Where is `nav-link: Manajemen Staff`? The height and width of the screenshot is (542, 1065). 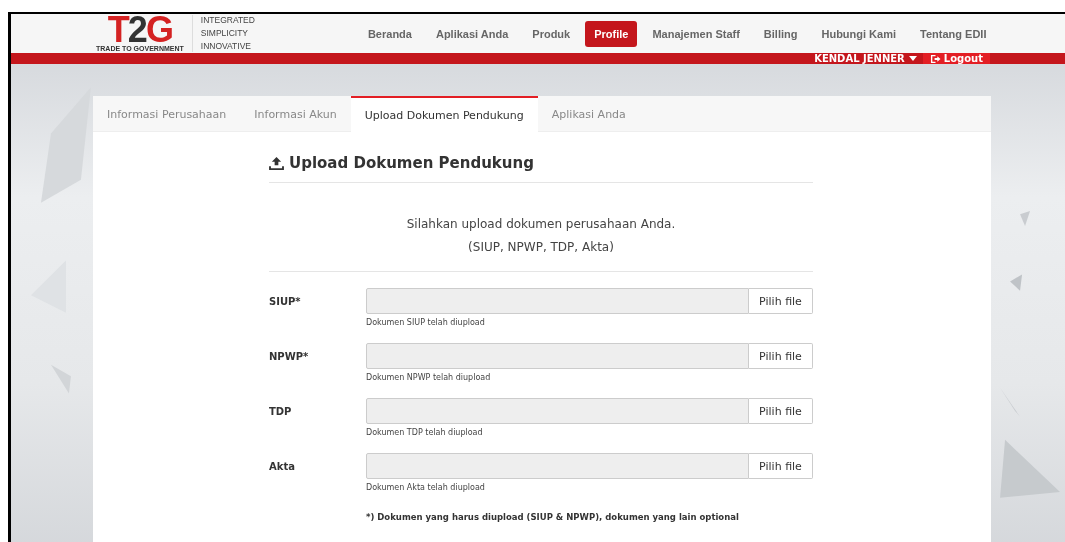 nav-link: Manajemen Staff is located at coordinates (696, 33).